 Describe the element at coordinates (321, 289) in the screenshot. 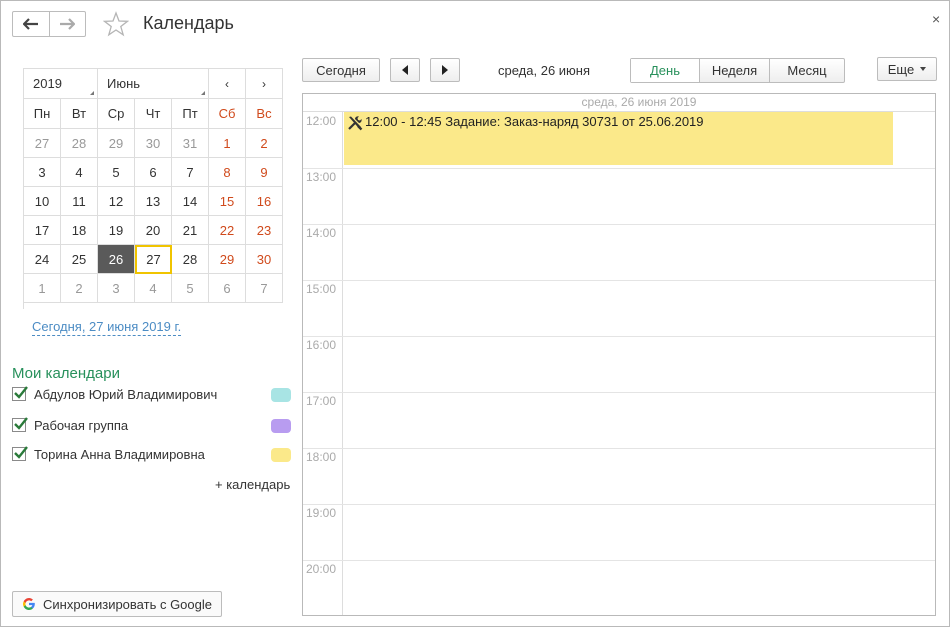

I see `hour-label: 15:00` at that location.